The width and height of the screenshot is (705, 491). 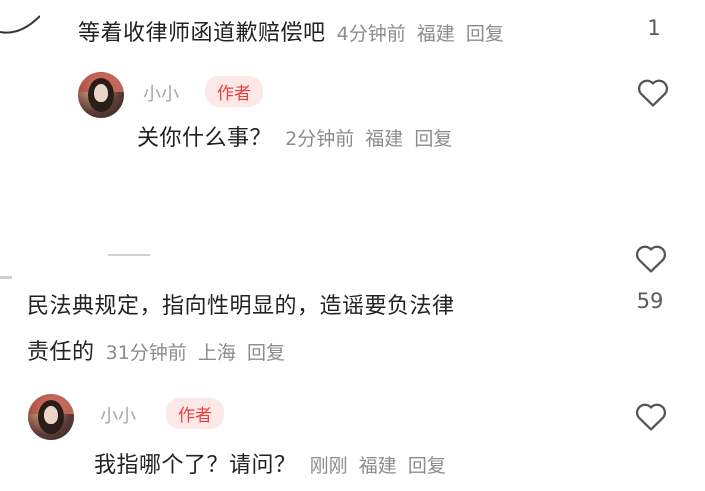 I want to click on comment-2-like-button, so click(x=651, y=258).